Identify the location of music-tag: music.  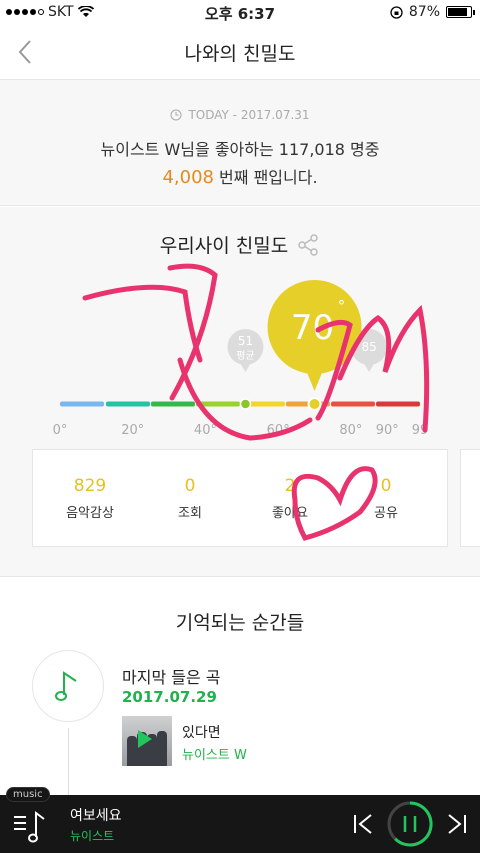
(28, 794).